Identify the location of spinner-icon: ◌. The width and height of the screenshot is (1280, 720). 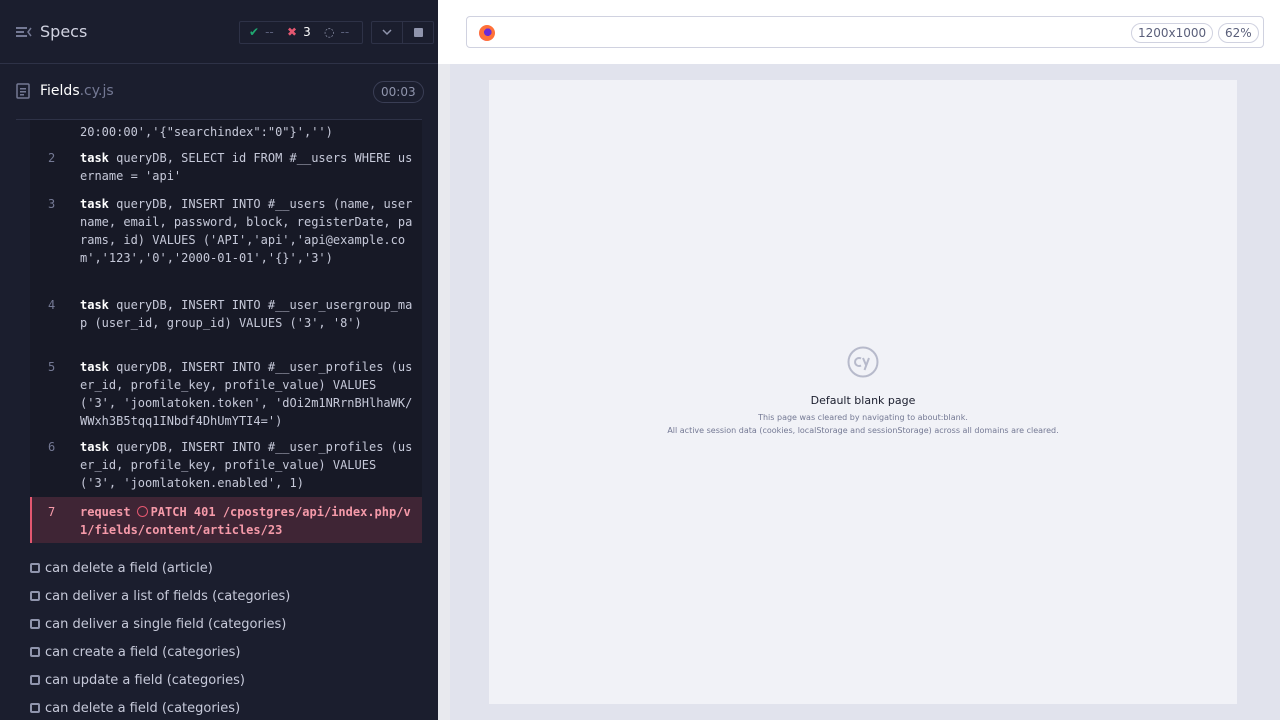
(329, 32).